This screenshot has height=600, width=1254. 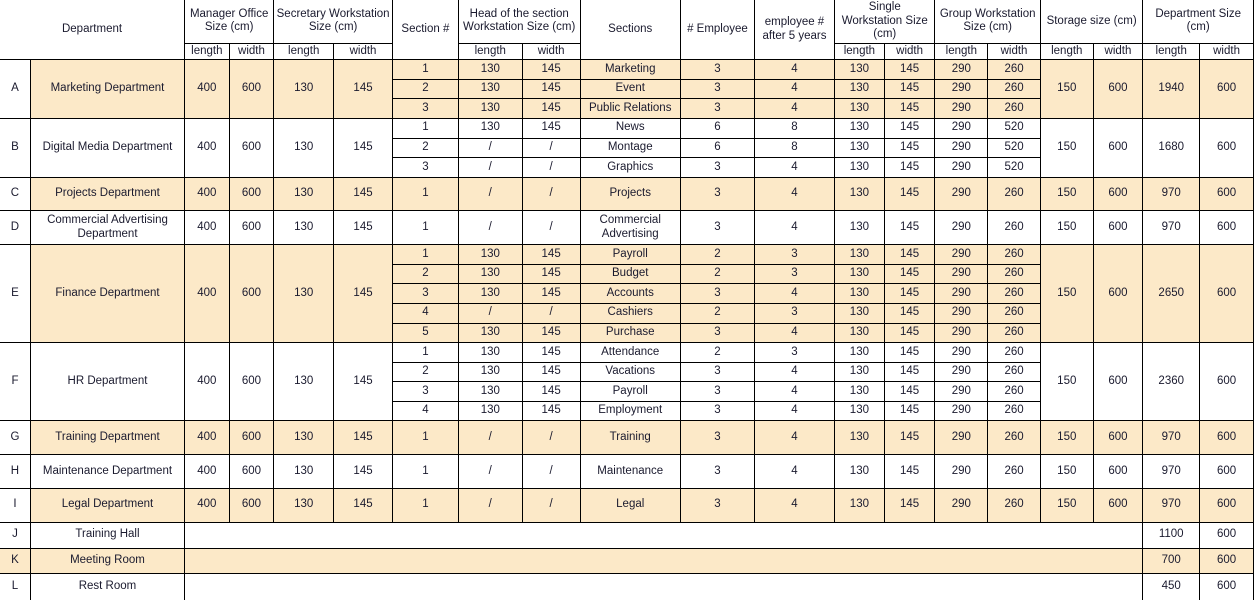 What do you see at coordinates (1171, 438) in the screenshot?
I see `department-size-length: 970` at bounding box center [1171, 438].